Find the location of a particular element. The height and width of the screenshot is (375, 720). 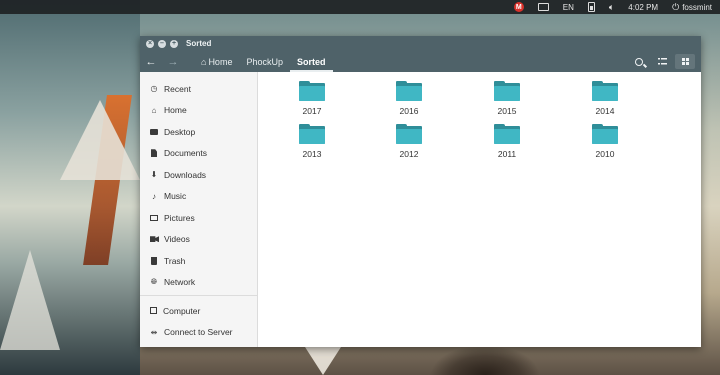

folder-label: 2016 is located at coordinates (409, 111).